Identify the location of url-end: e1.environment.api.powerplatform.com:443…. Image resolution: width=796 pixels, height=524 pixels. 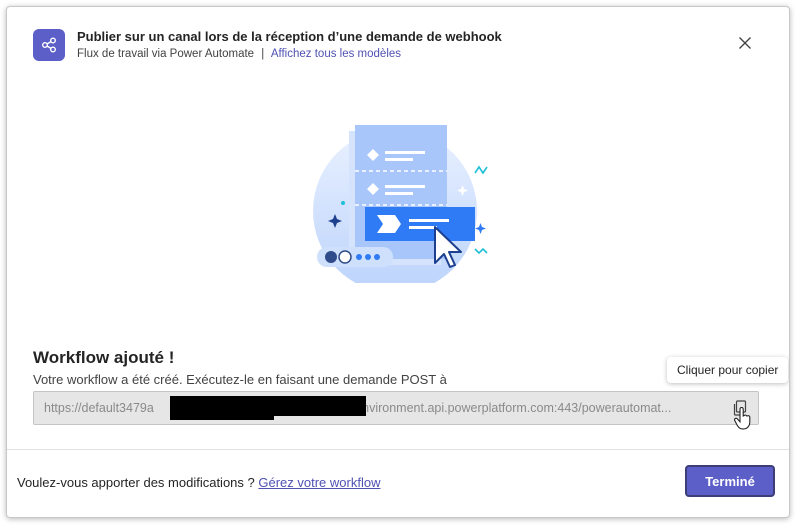
(504, 408).